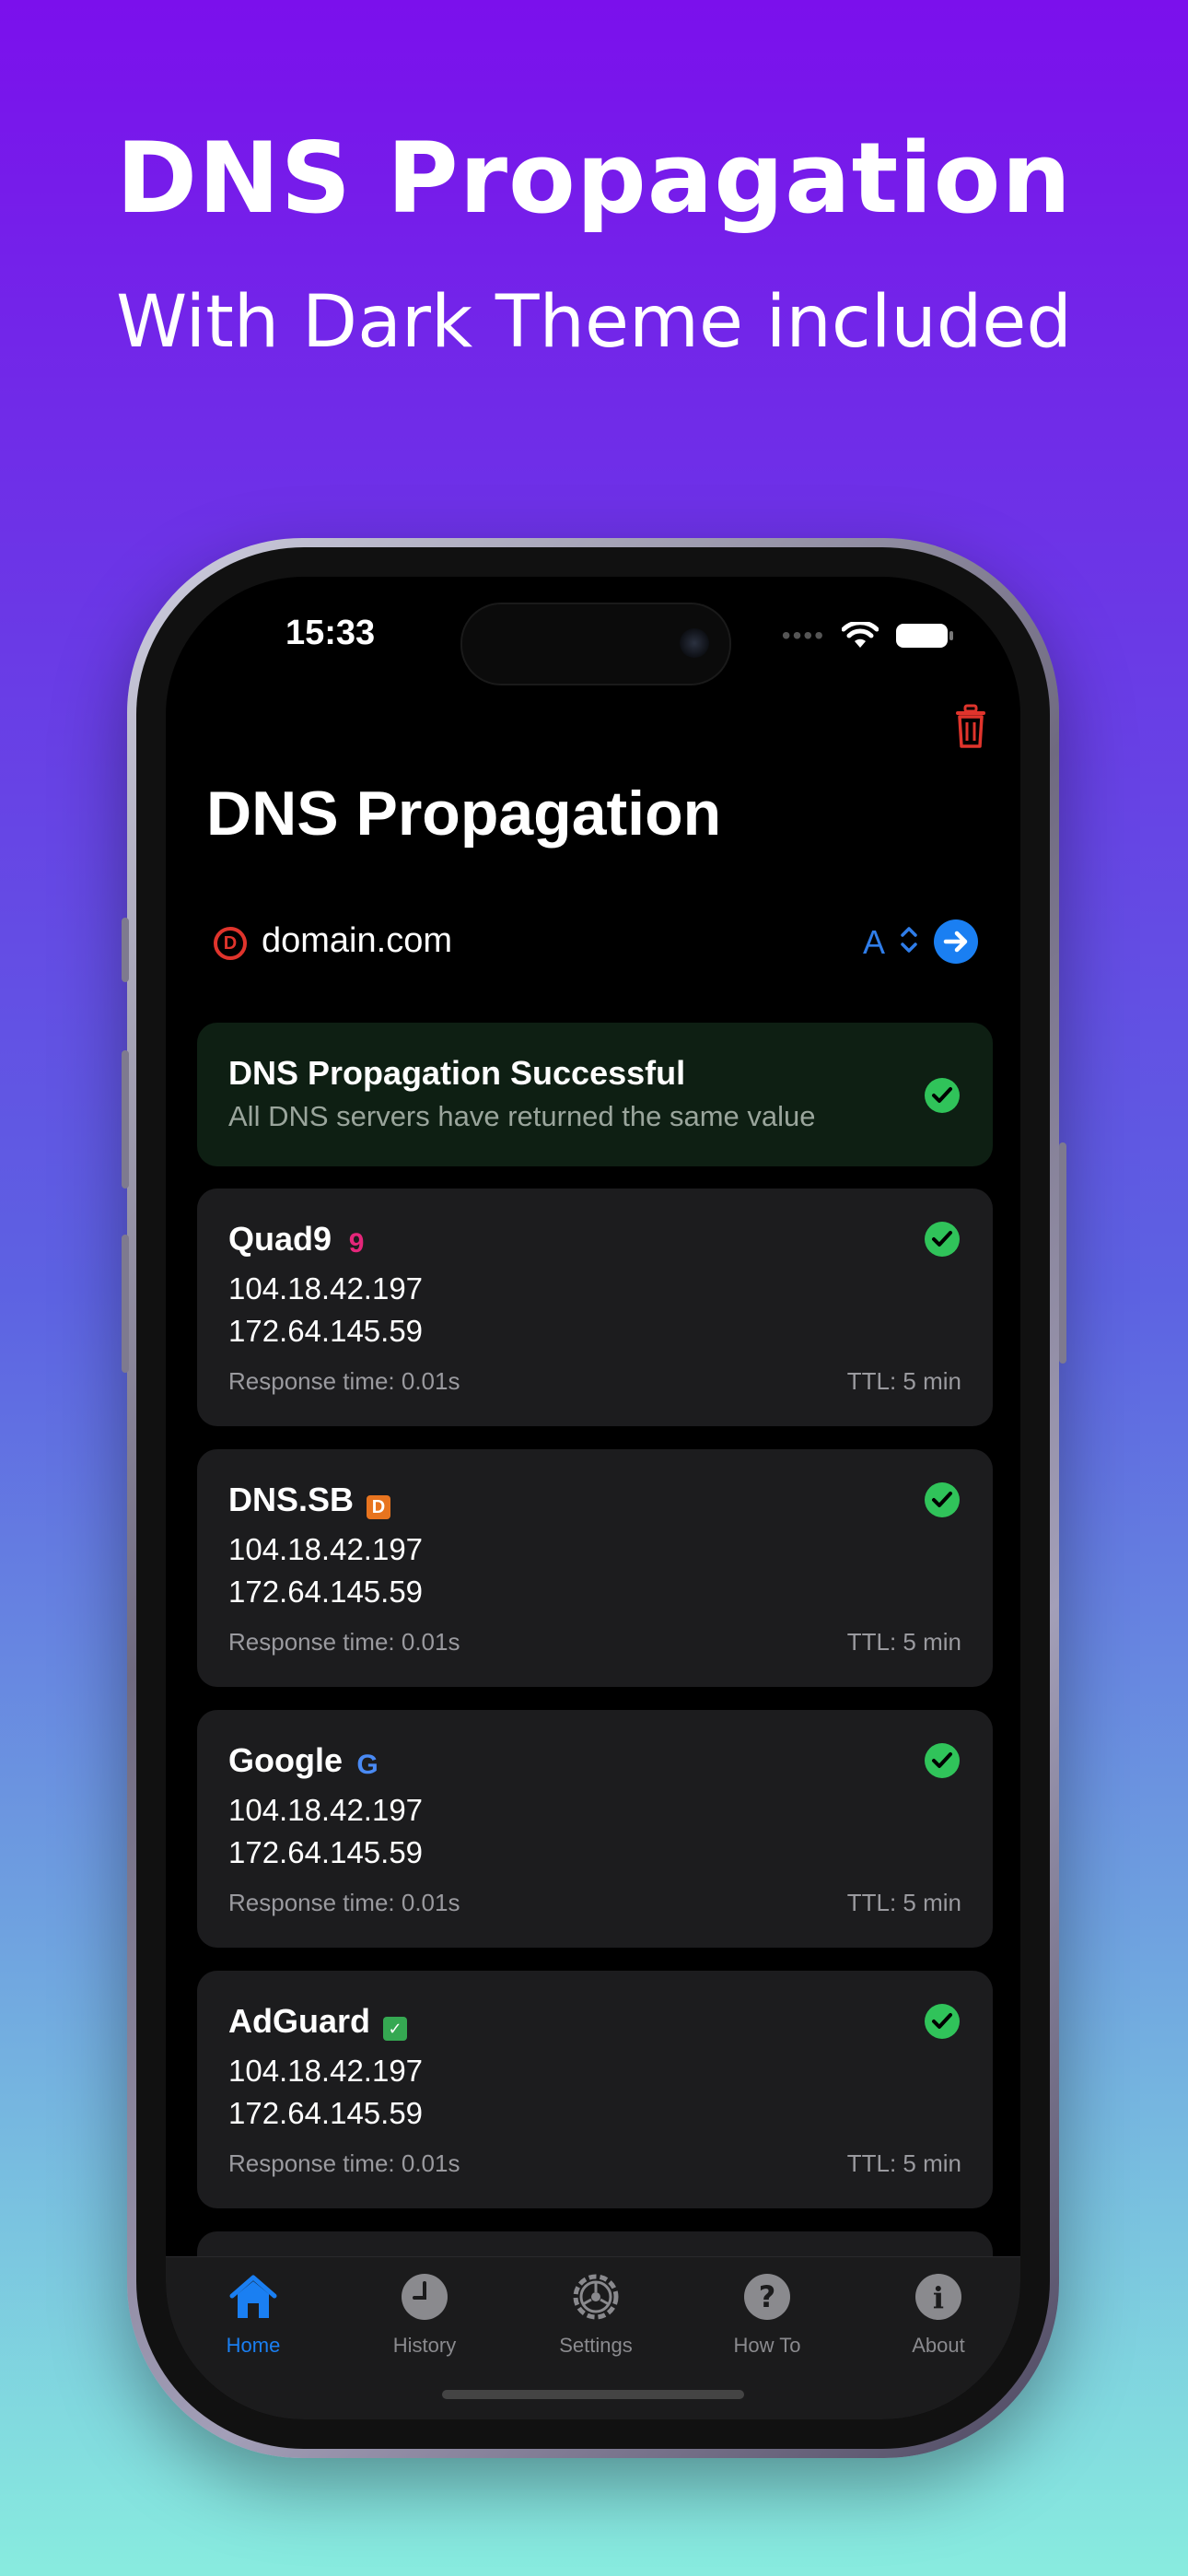 The width and height of the screenshot is (1188, 2576). Describe the element at coordinates (909, 939) in the screenshot. I see `chevron-updown-icon` at that location.